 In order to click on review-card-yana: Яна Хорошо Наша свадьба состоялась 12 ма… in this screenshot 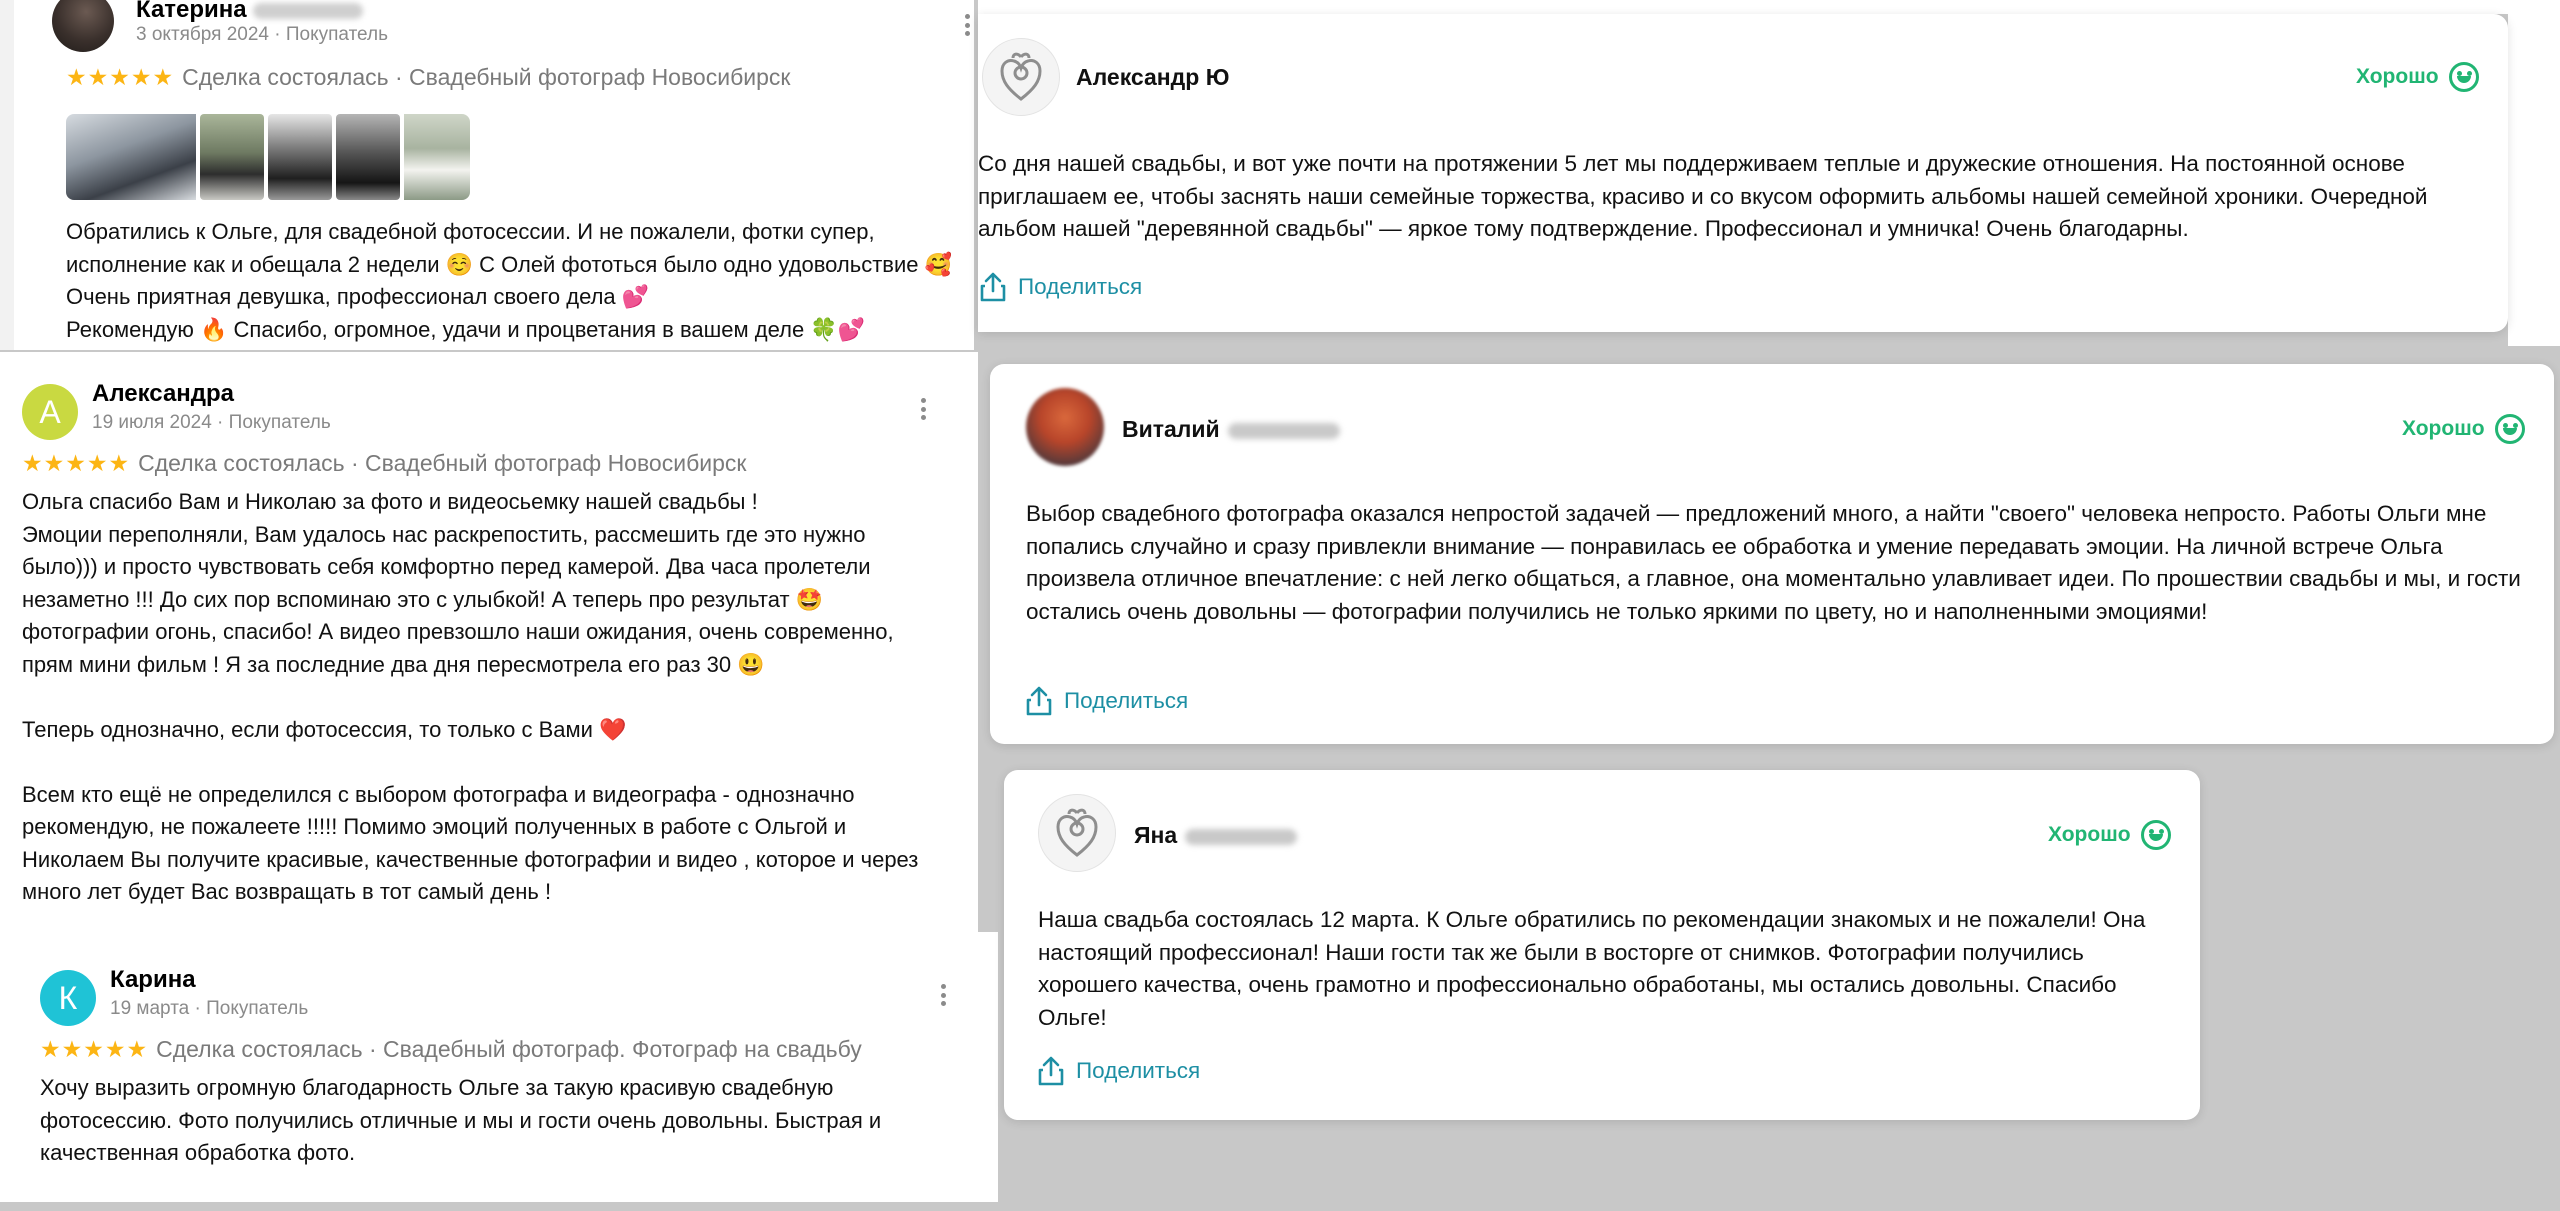, I will do `click(1602, 945)`.